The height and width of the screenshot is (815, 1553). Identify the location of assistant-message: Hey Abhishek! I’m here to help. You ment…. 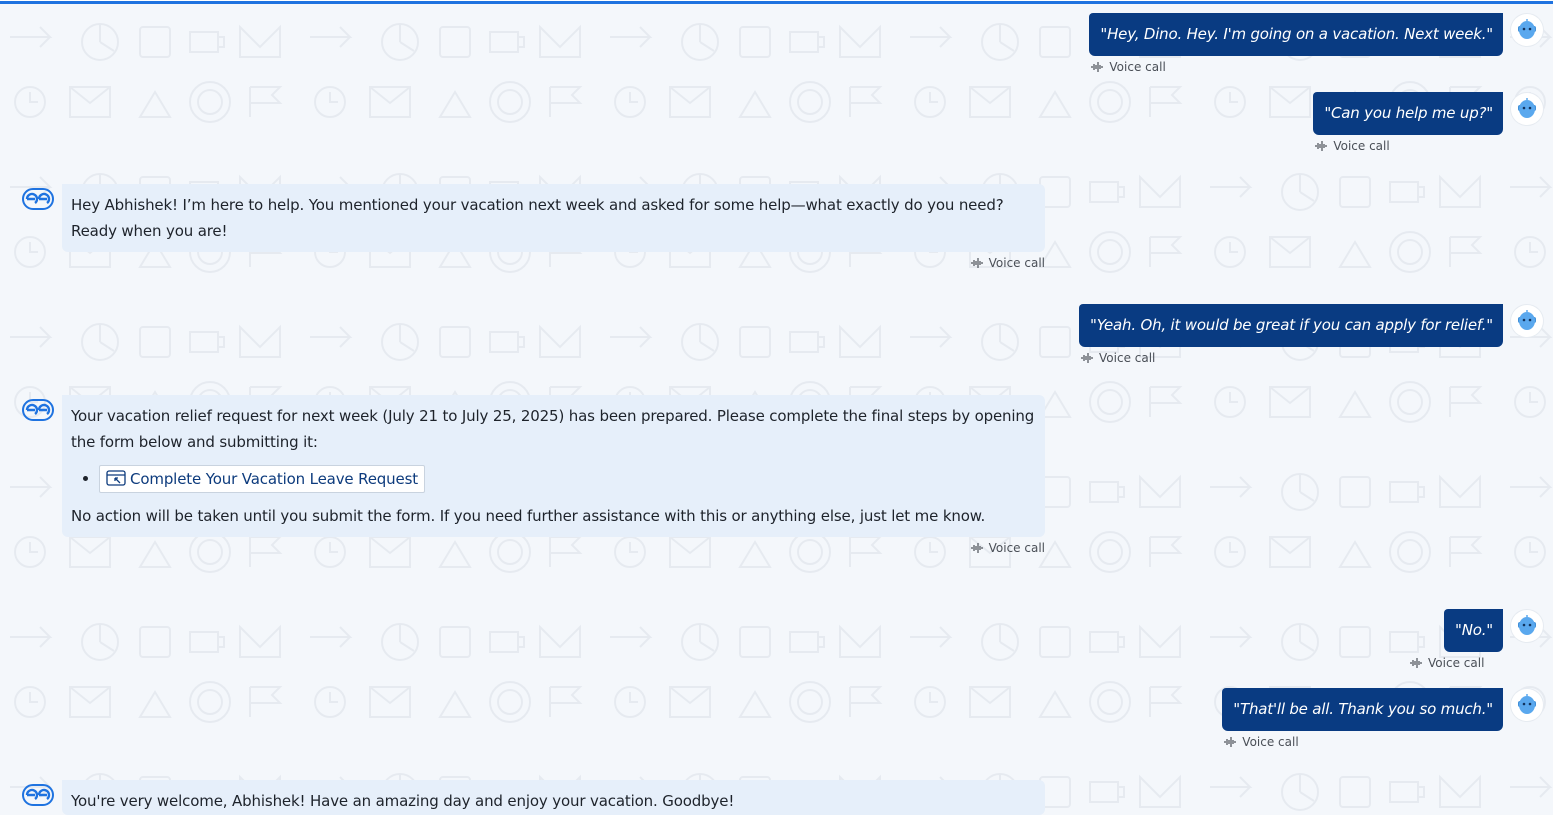
(533, 227).